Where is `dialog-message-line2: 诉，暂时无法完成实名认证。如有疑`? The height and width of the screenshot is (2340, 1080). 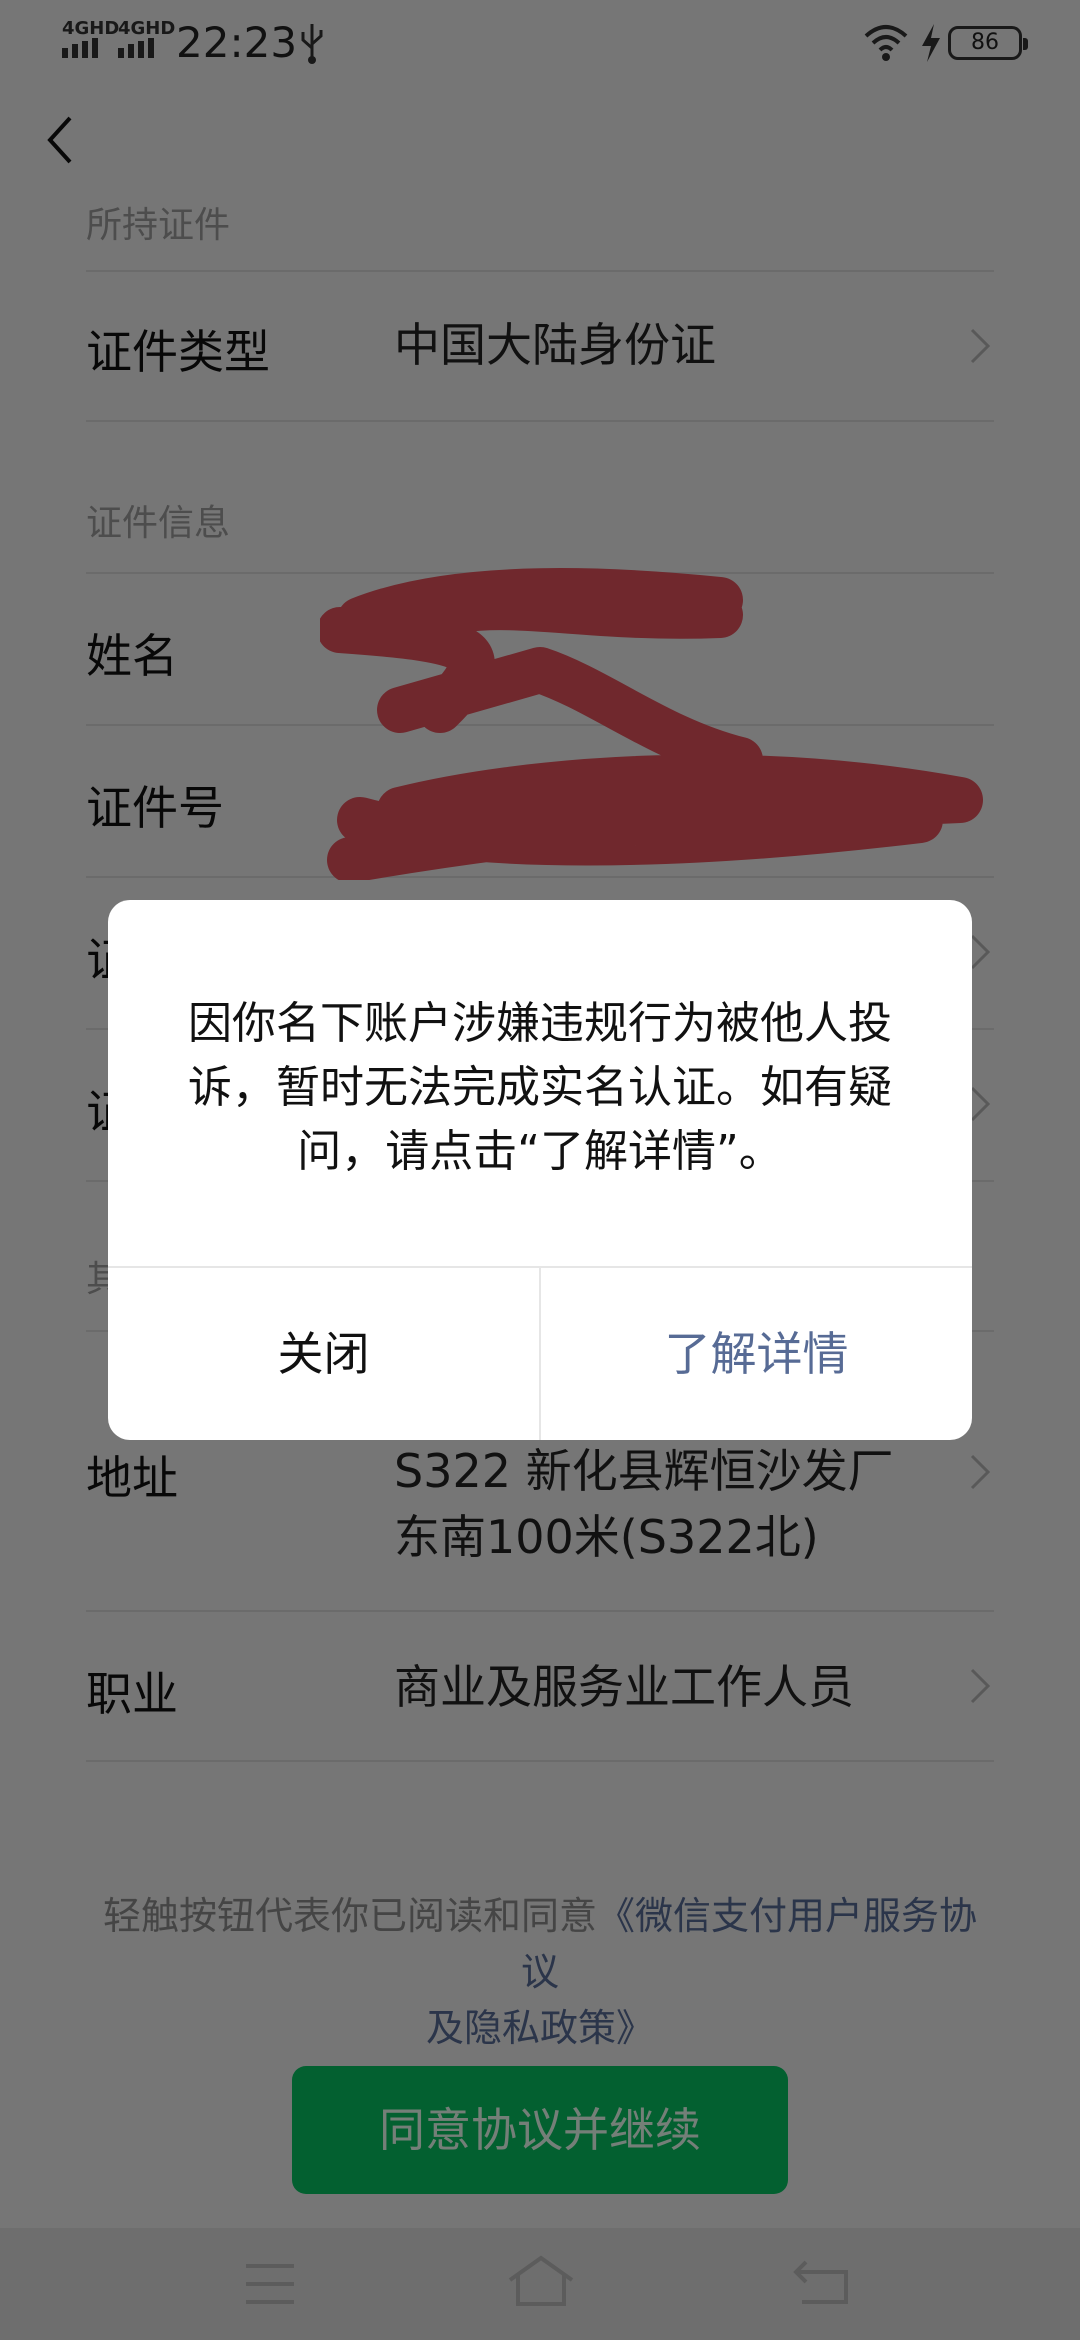 dialog-message-line2: 诉，暂时无法完成实名认证。如有疑 is located at coordinates (540, 1087).